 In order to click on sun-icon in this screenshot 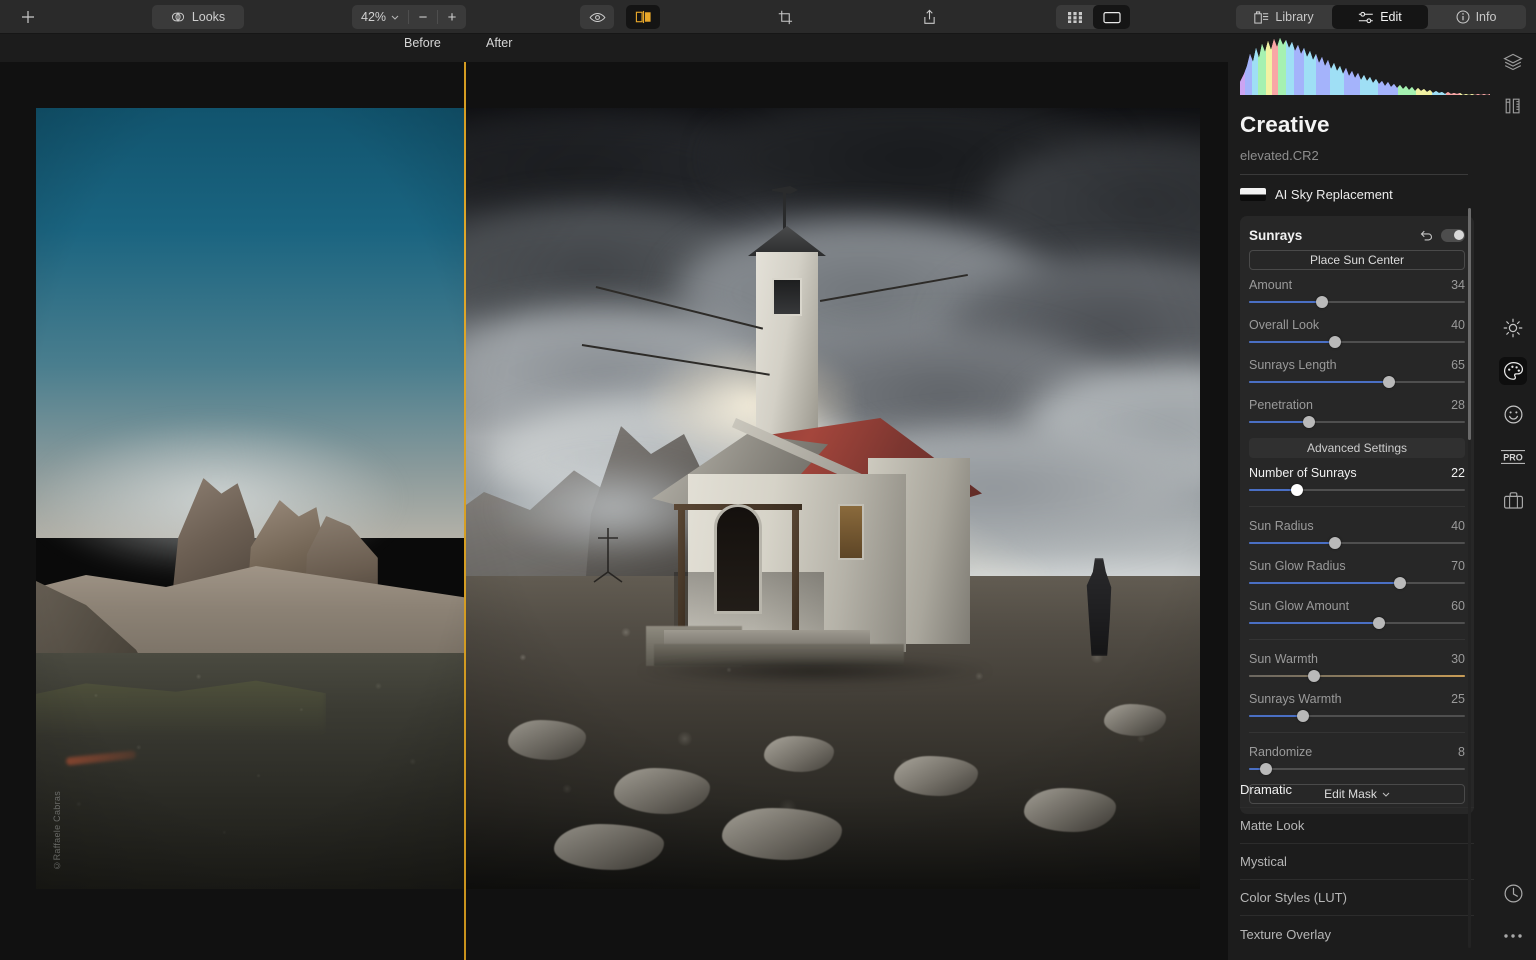, I will do `click(1513, 328)`.